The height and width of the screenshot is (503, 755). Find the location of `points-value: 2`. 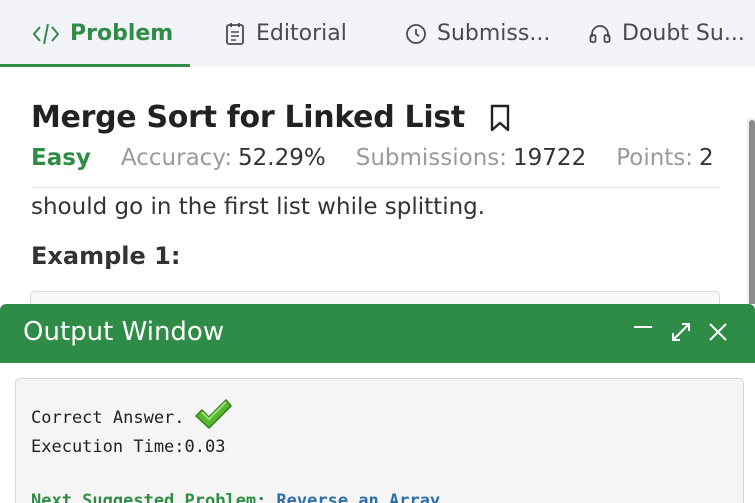

points-value: 2 is located at coordinates (706, 158).